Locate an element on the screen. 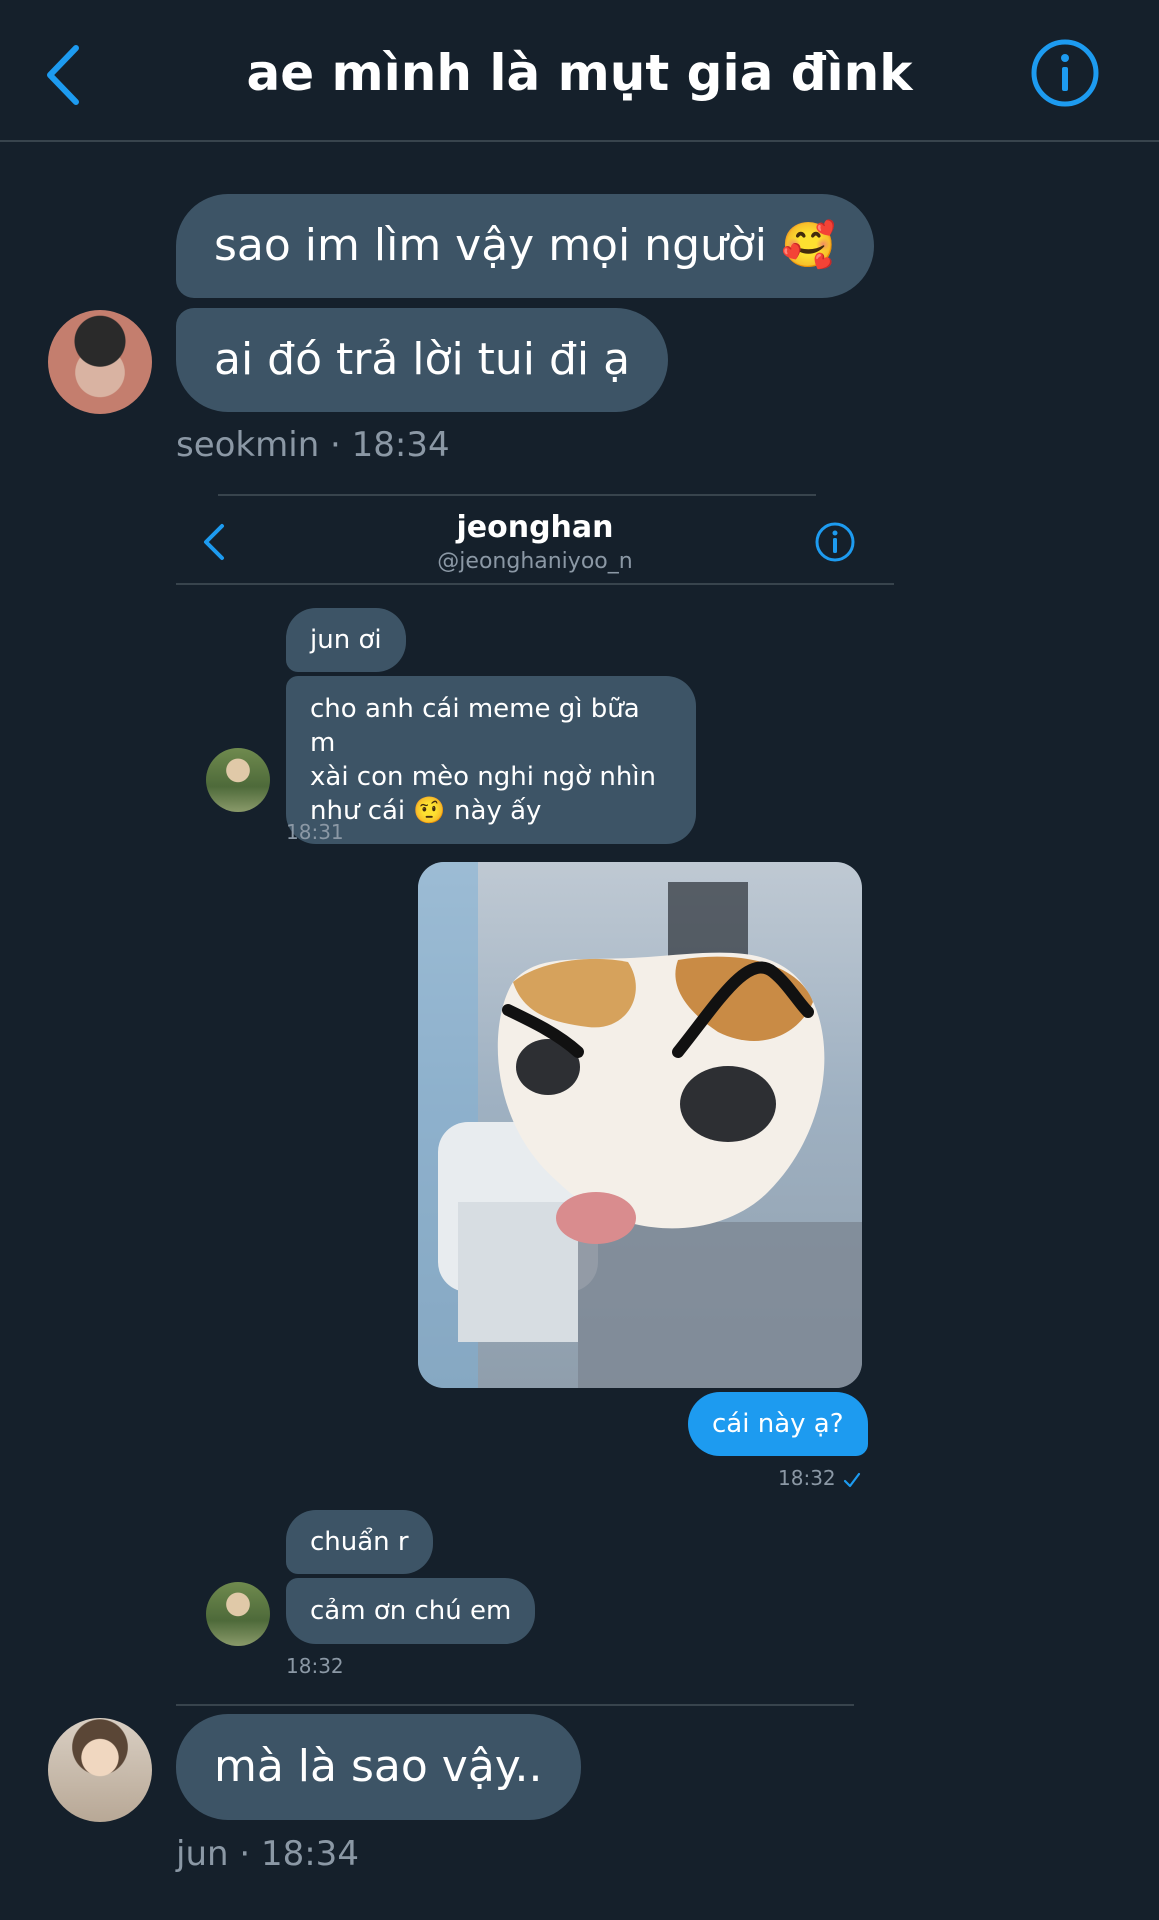 The image size is (1159, 1920). sent-message-bubble: cái này ạ? is located at coordinates (778, 1424).